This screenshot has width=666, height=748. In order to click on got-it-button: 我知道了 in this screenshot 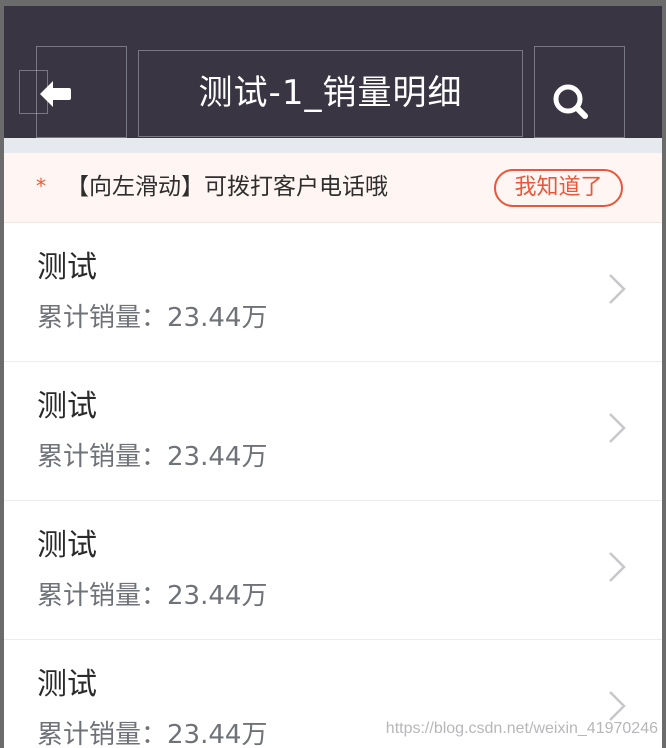, I will do `click(558, 188)`.